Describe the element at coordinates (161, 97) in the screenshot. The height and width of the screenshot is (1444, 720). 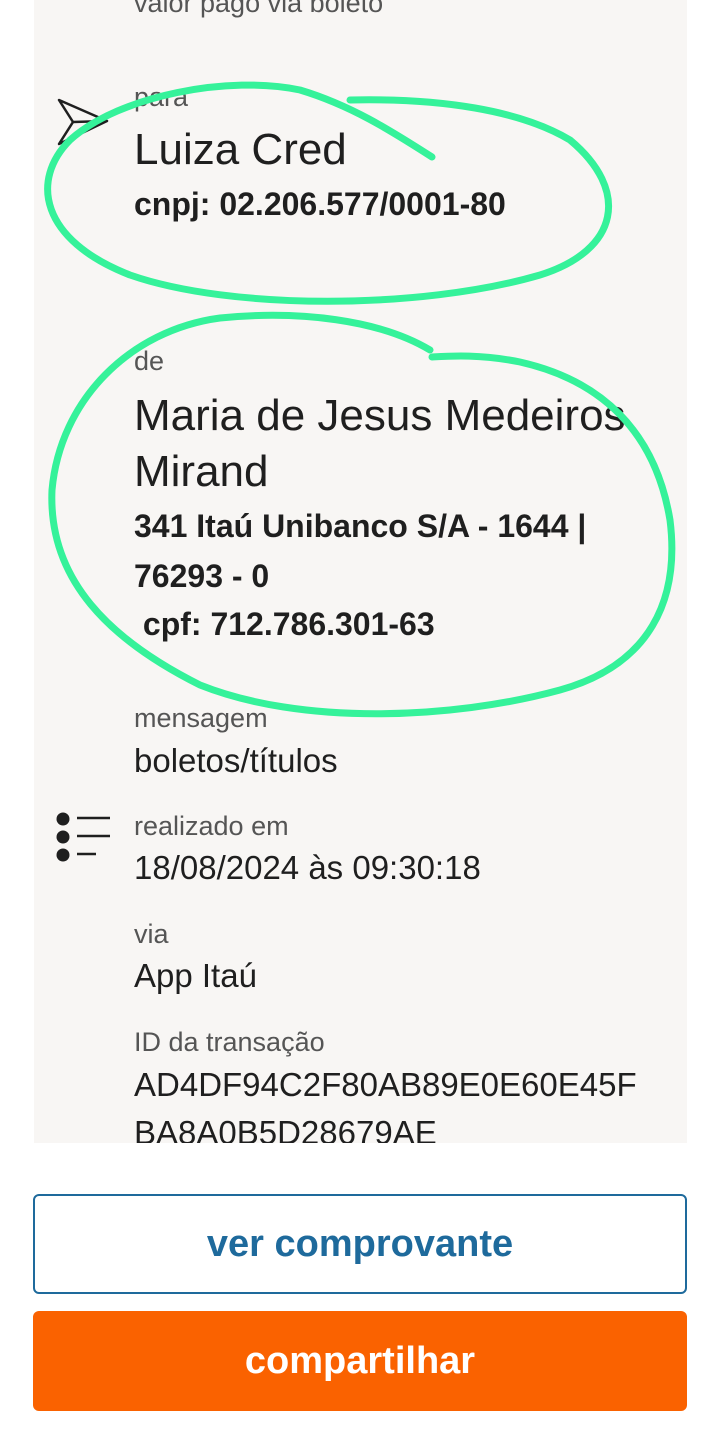
I see `recipient-label: para` at that location.